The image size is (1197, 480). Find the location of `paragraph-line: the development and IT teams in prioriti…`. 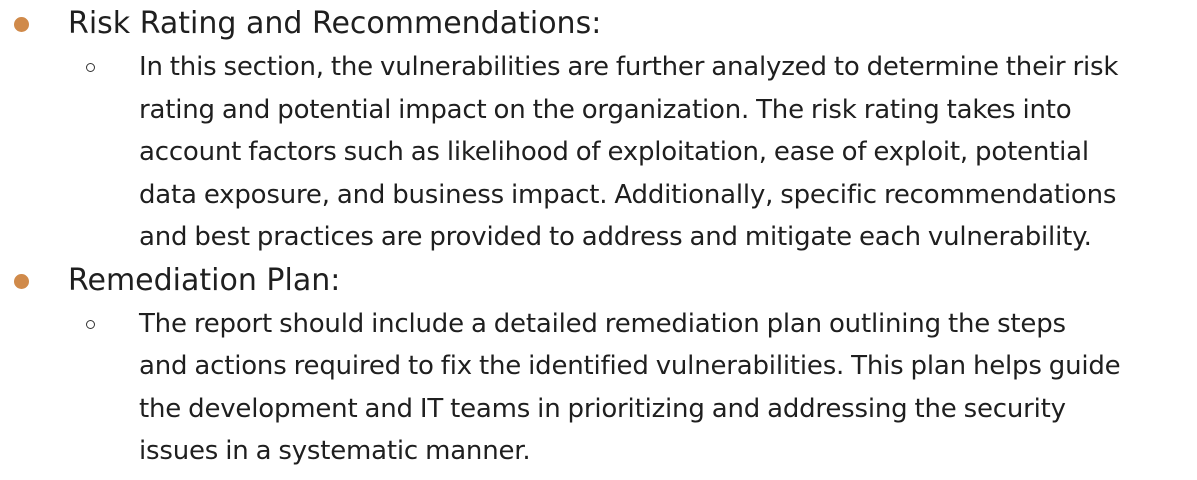

paragraph-line: the development and IT teams in prioriti… is located at coordinates (602, 408).